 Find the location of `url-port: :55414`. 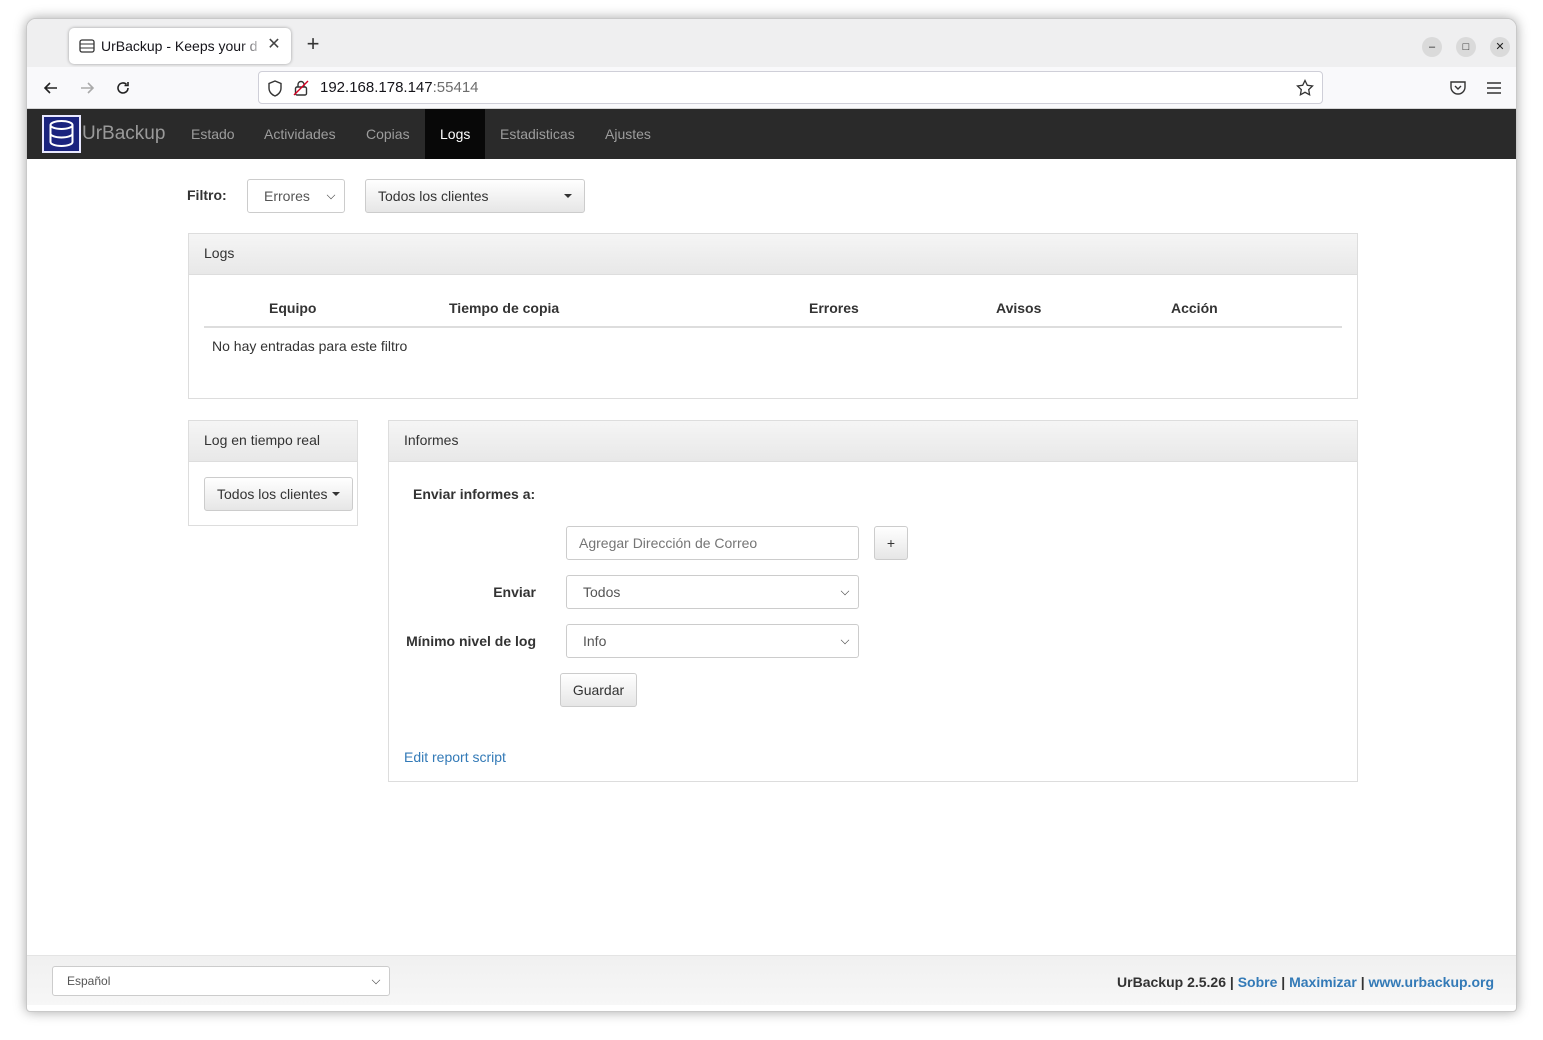

url-port: :55414 is located at coordinates (455, 87).